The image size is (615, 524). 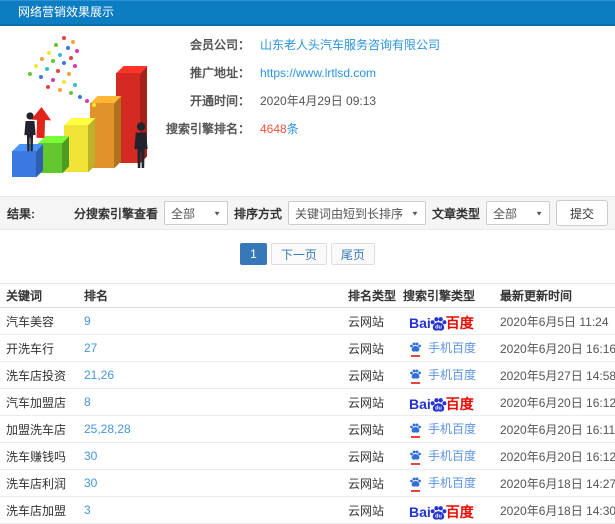 I want to click on sort-order-select: 关键词由短到长排序 ▼, so click(x=357, y=213).